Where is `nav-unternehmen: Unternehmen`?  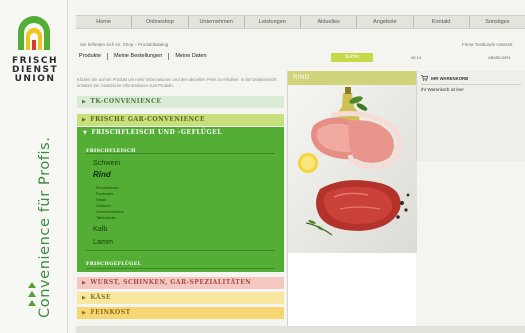 nav-unternehmen: Unternehmen is located at coordinates (217, 22).